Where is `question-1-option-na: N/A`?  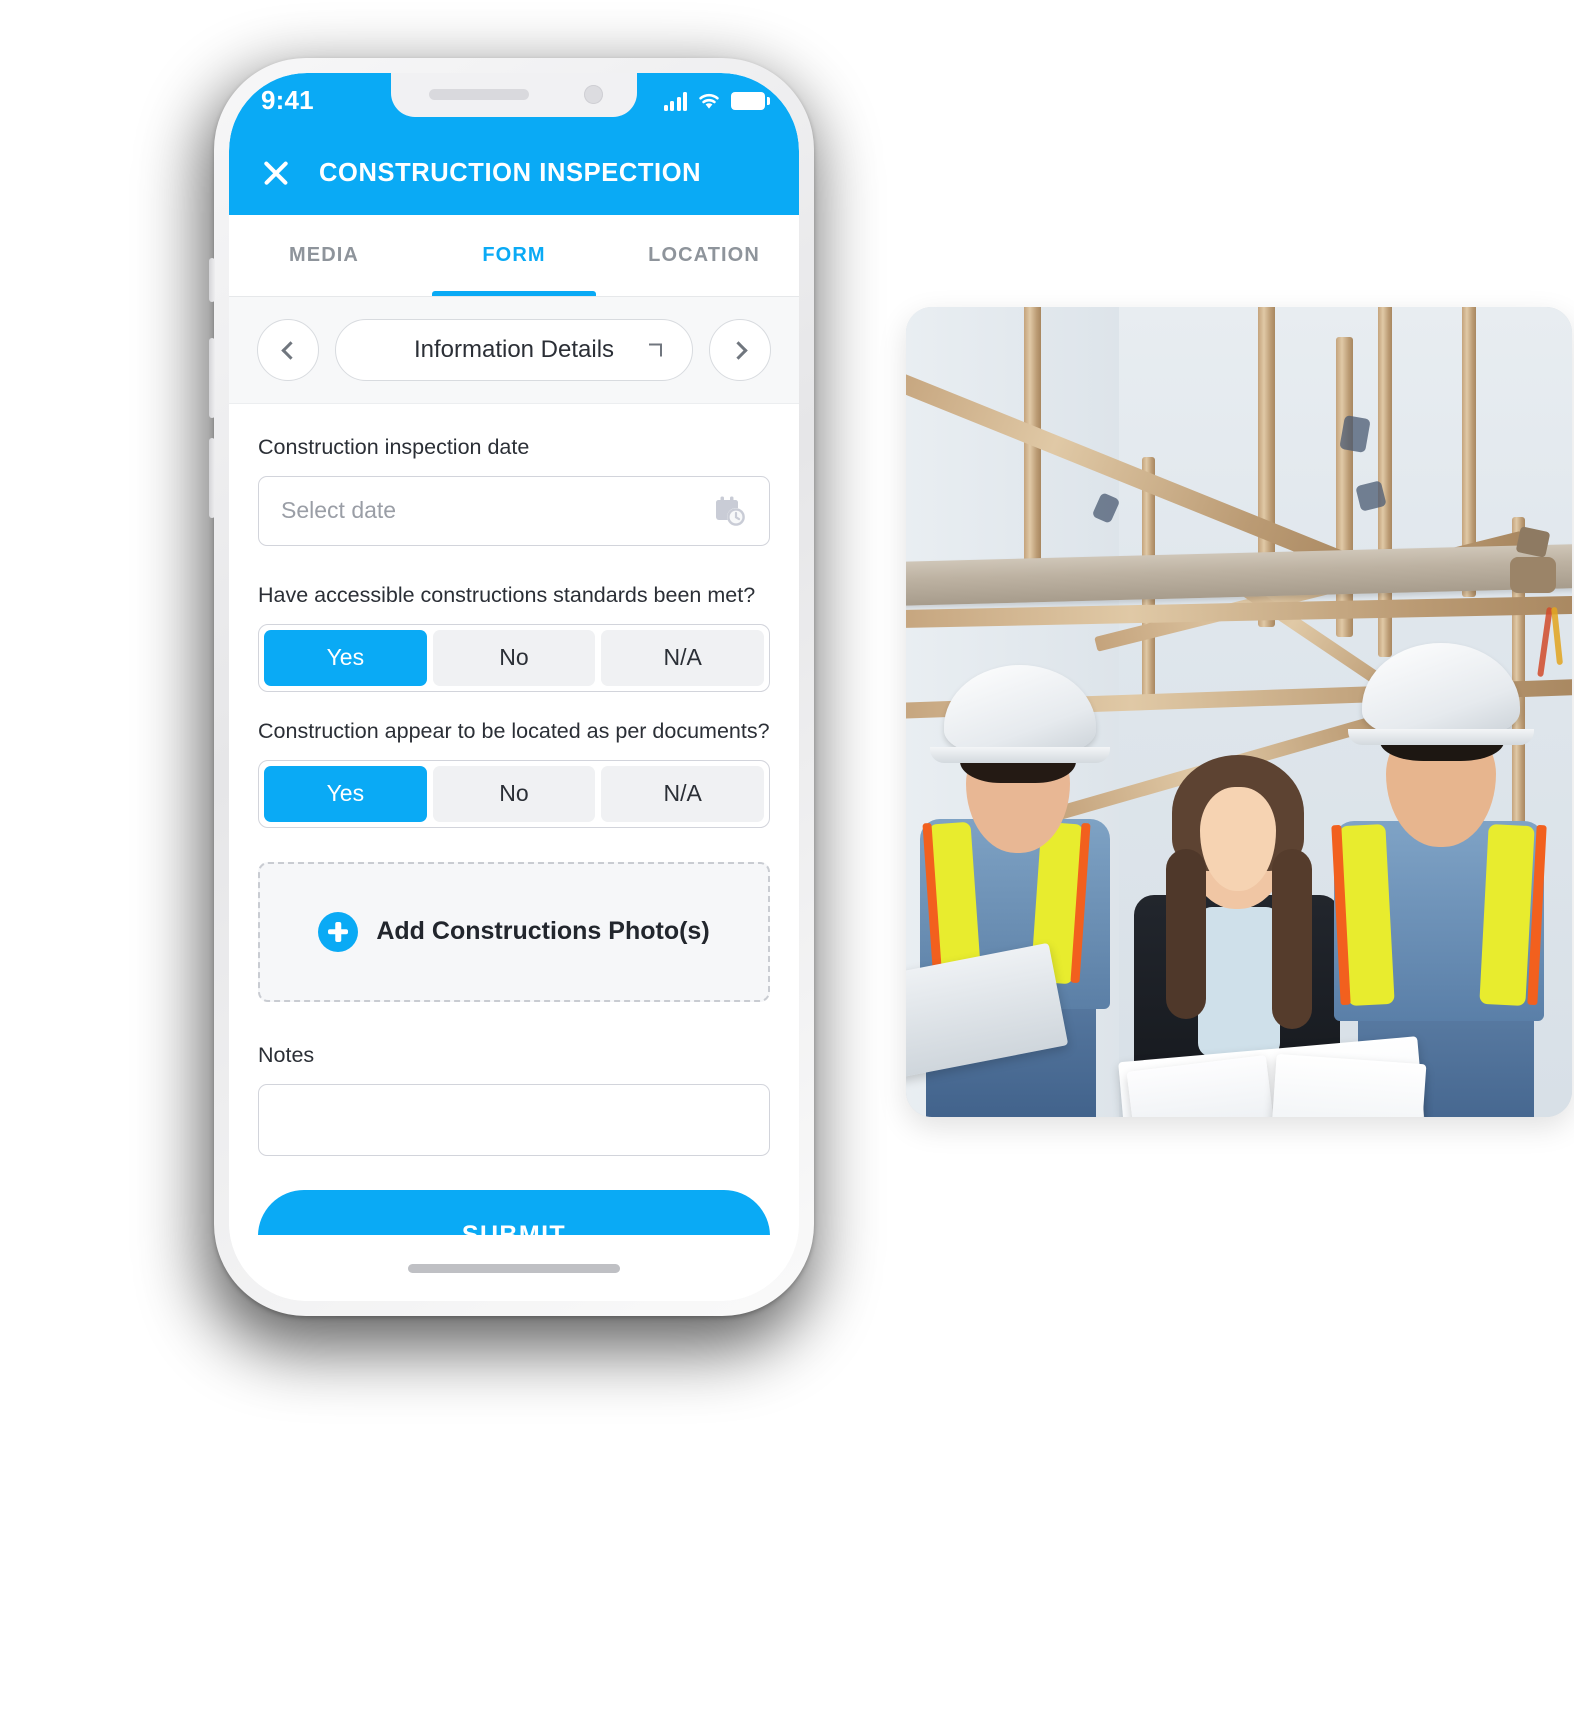
question-1-option-na: N/A is located at coordinates (683, 657).